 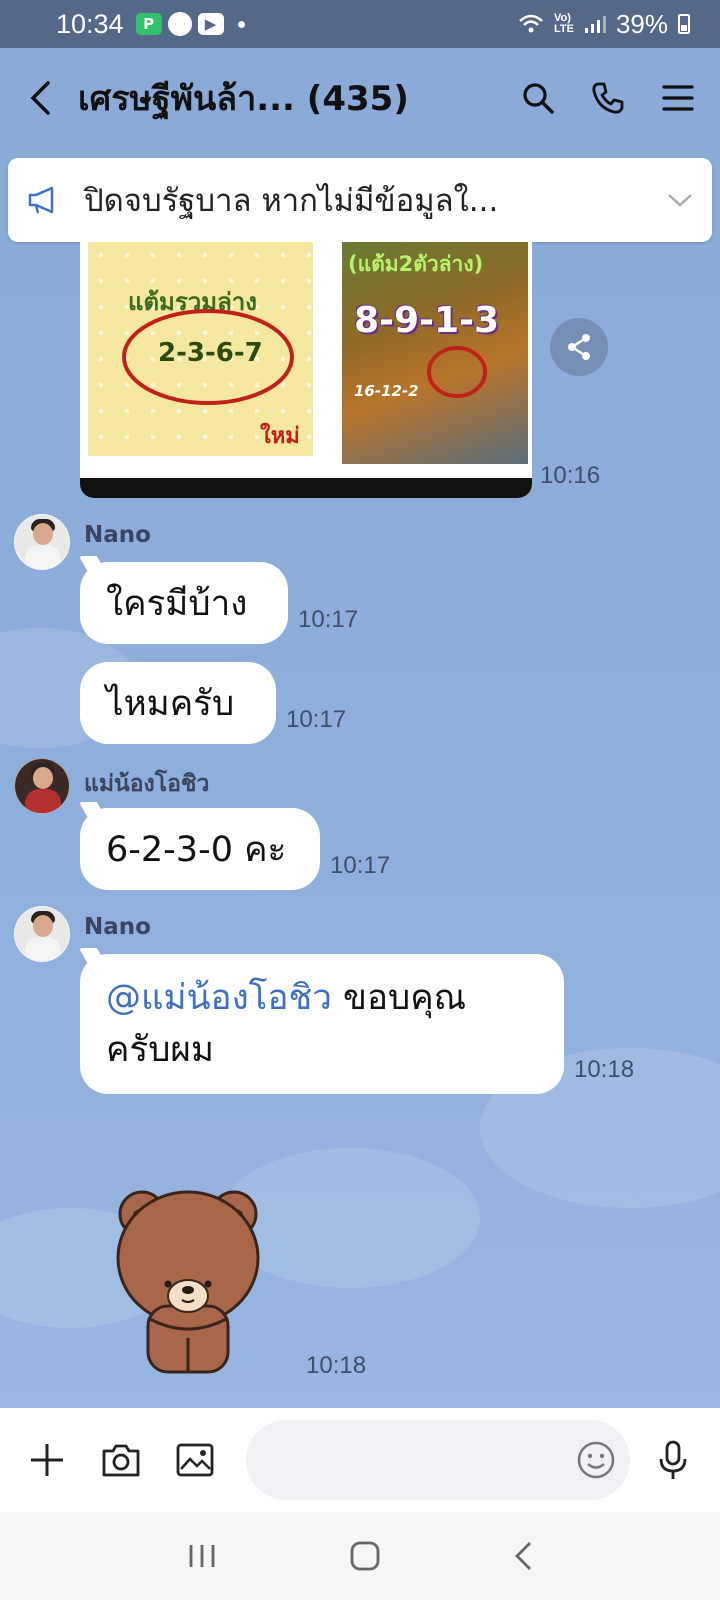 I want to click on camera-icon, so click(x=121, y=1460).